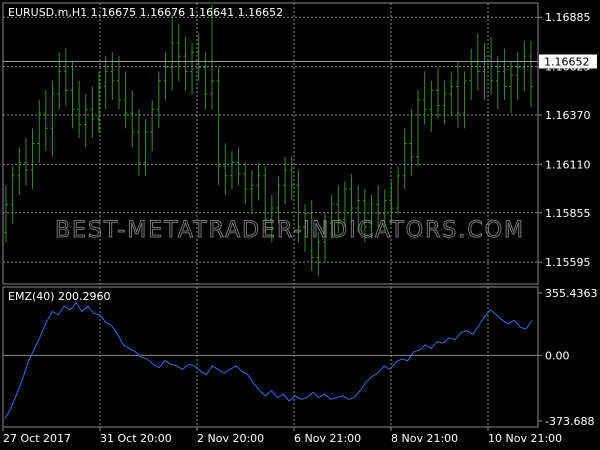 Image resolution: width=600 pixels, height=450 pixels. I want to click on price-tick-label: 1.15855, so click(568, 213).